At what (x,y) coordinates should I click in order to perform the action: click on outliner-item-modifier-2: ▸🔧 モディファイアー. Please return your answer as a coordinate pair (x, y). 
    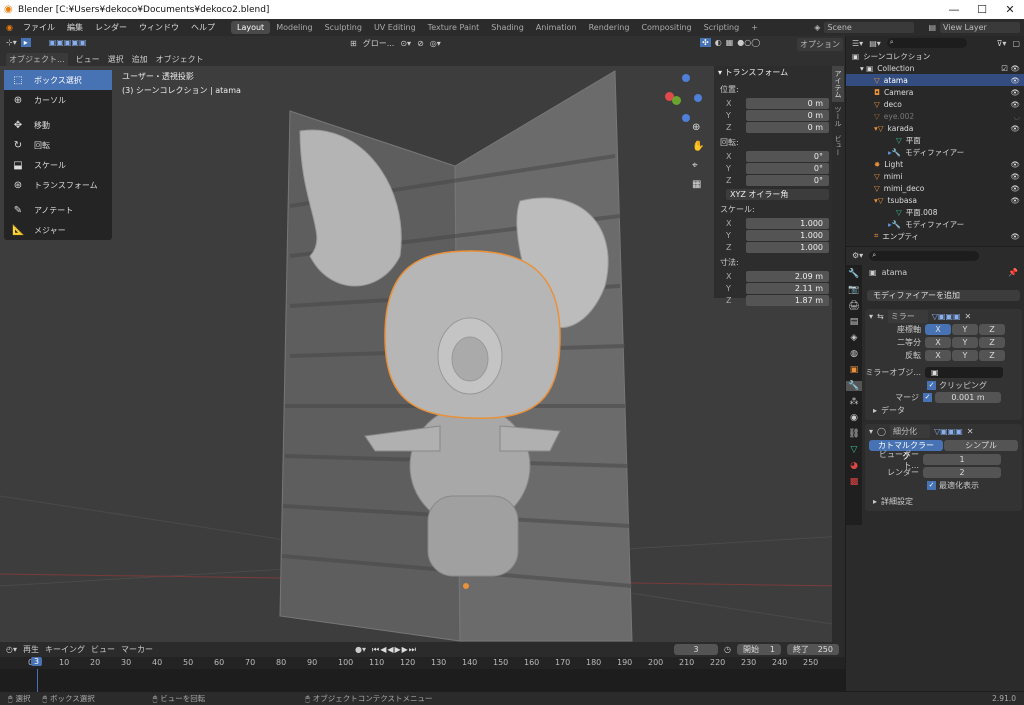
    Looking at the image, I should click on (935, 224).